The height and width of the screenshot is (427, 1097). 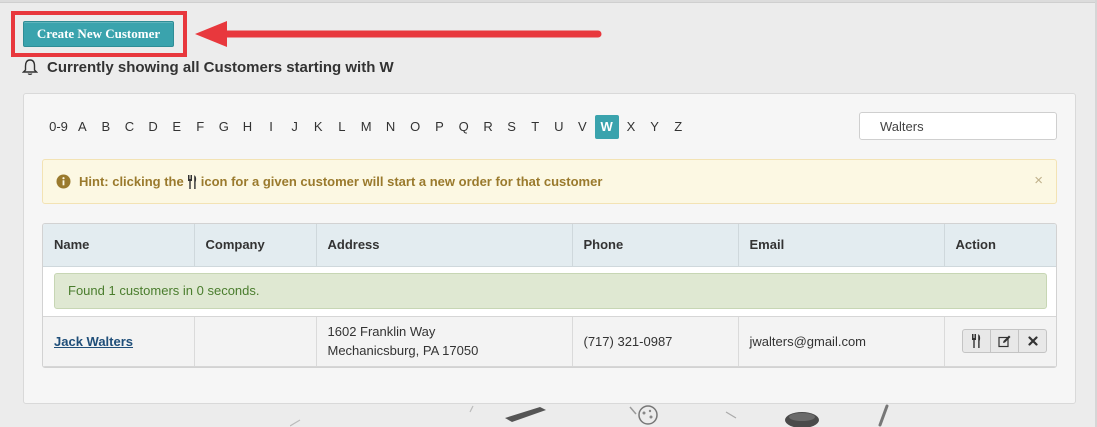 What do you see at coordinates (1000, 245) in the screenshot?
I see `column-header-action: Action` at bounding box center [1000, 245].